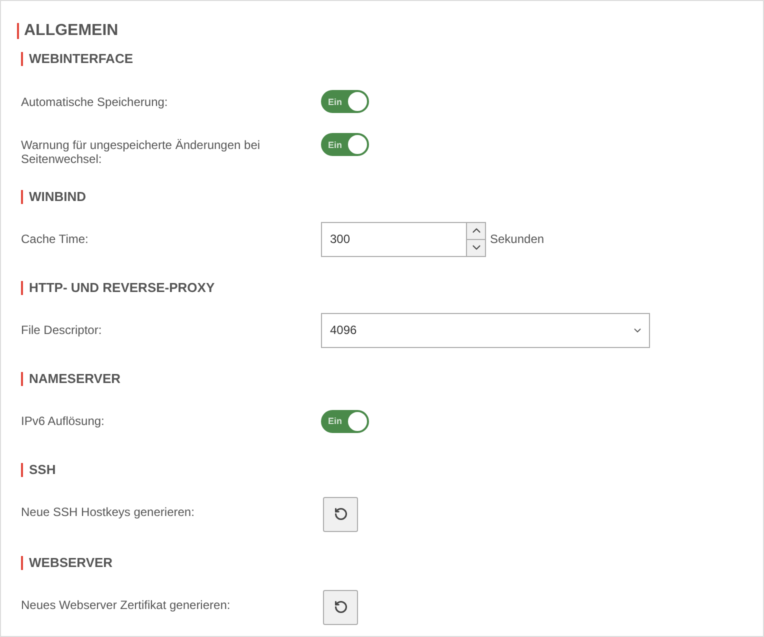  Describe the element at coordinates (67, 31) in the screenshot. I see `section-heading: ALLGEMEIN` at that location.